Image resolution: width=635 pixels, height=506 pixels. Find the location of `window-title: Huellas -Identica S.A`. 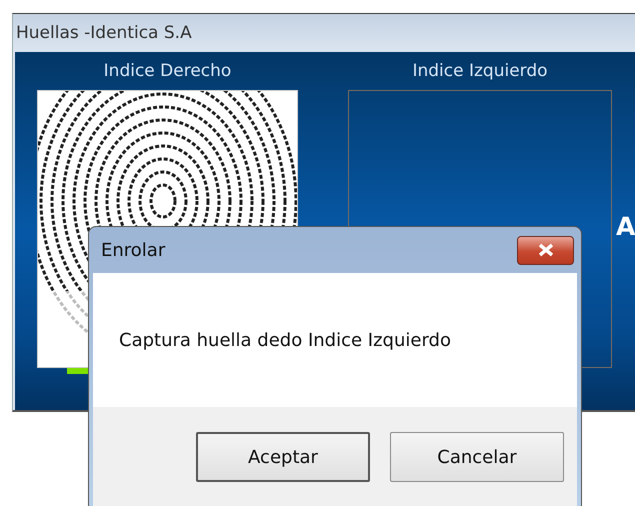

window-title: Huellas -Identica S.A is located at coordinates (104, 33).